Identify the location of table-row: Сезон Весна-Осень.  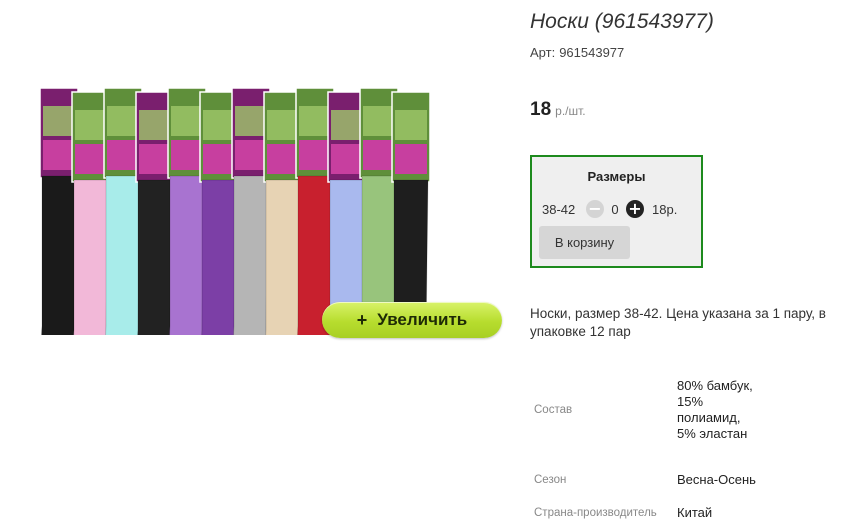
(643, 480).